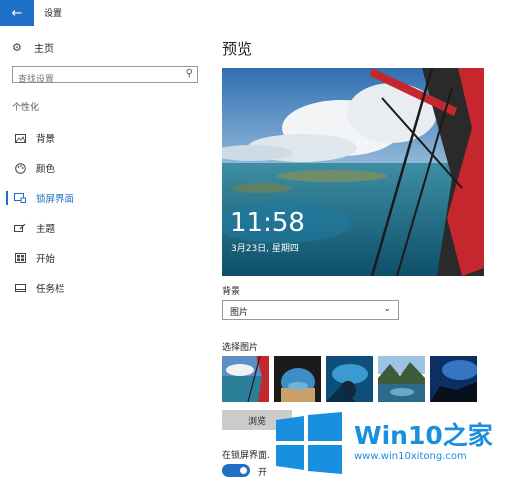 This screenshot has width=507, height=484. I want to click on lock-screen-icon, so click(20, 198).